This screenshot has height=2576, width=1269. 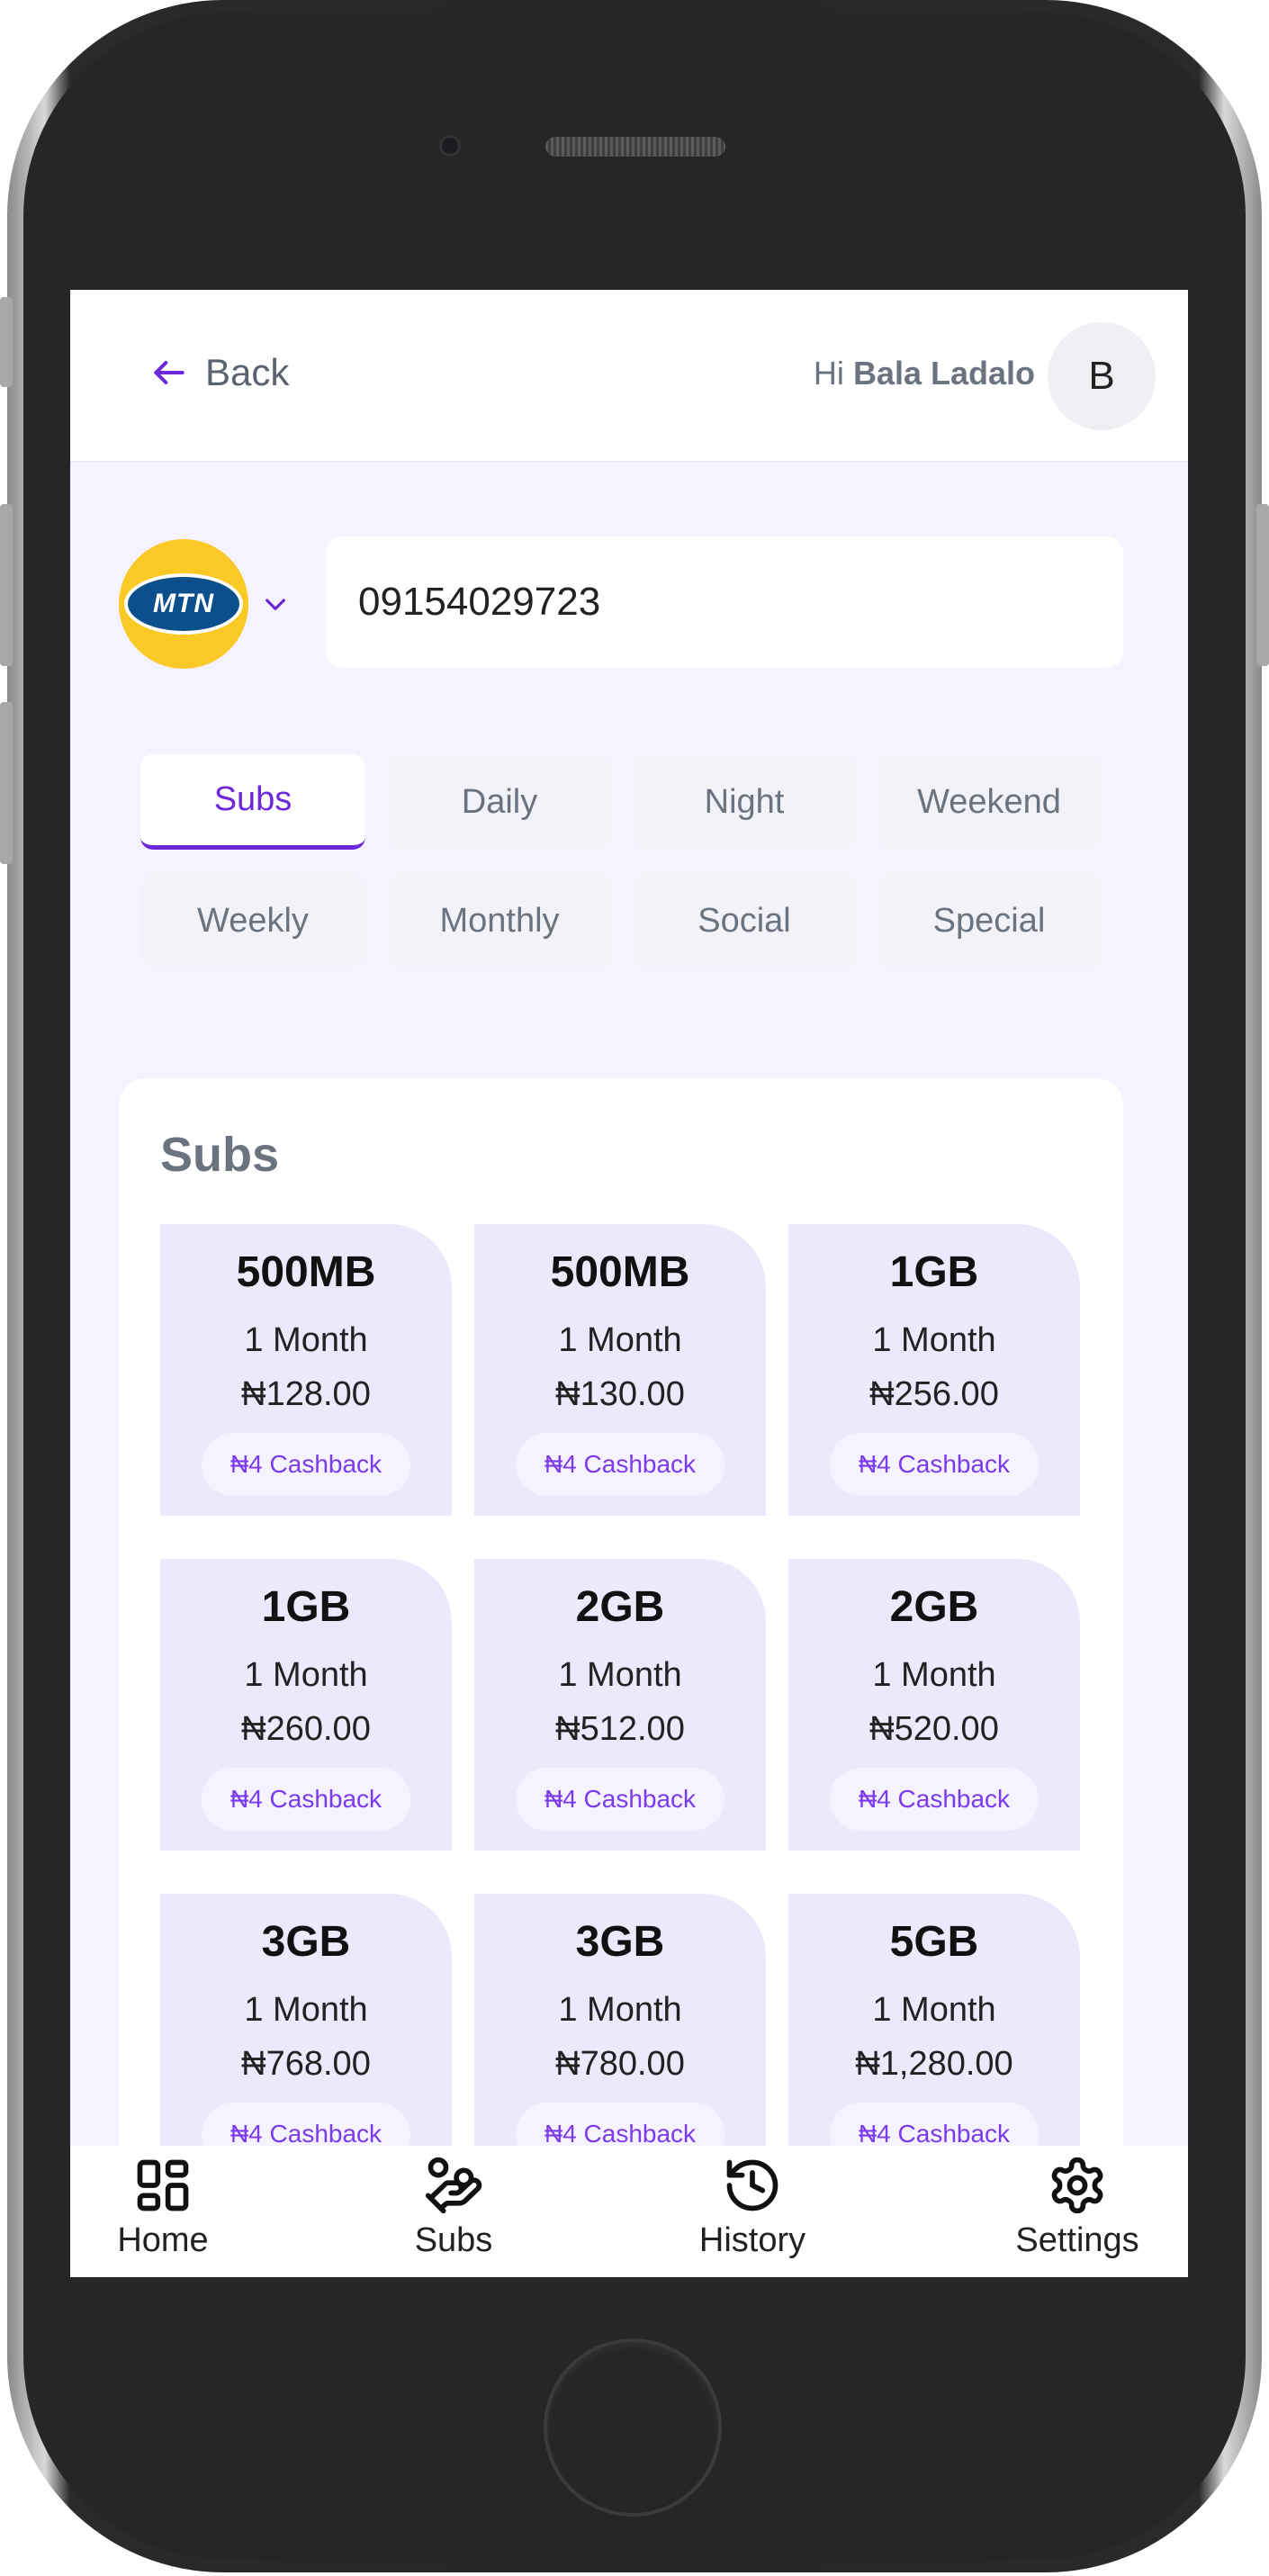 What do you see at coordinates (934, 1394) in the screenshot?
I see `plan-price: ₦256.00` at bounding box center [934, 1394].